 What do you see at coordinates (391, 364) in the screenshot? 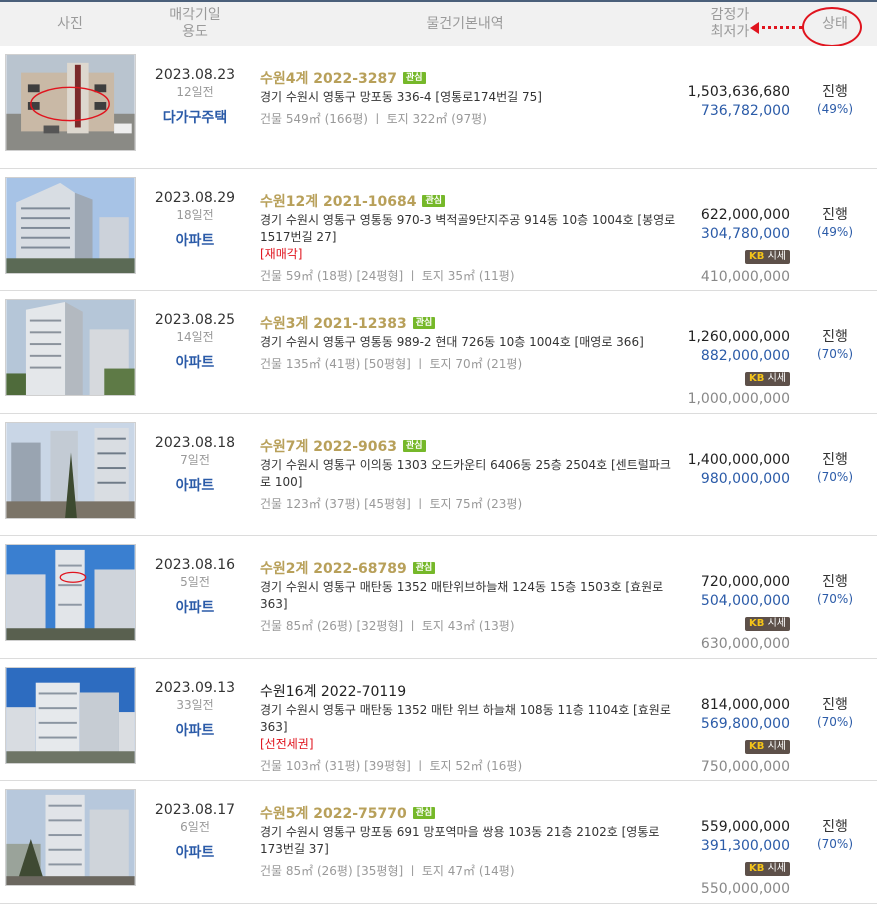
I see `area-info: 건물 135㎡ (41평) [50평형] ㅣ 토지 70㎡ (21평)` at bounding box center [391, 364].